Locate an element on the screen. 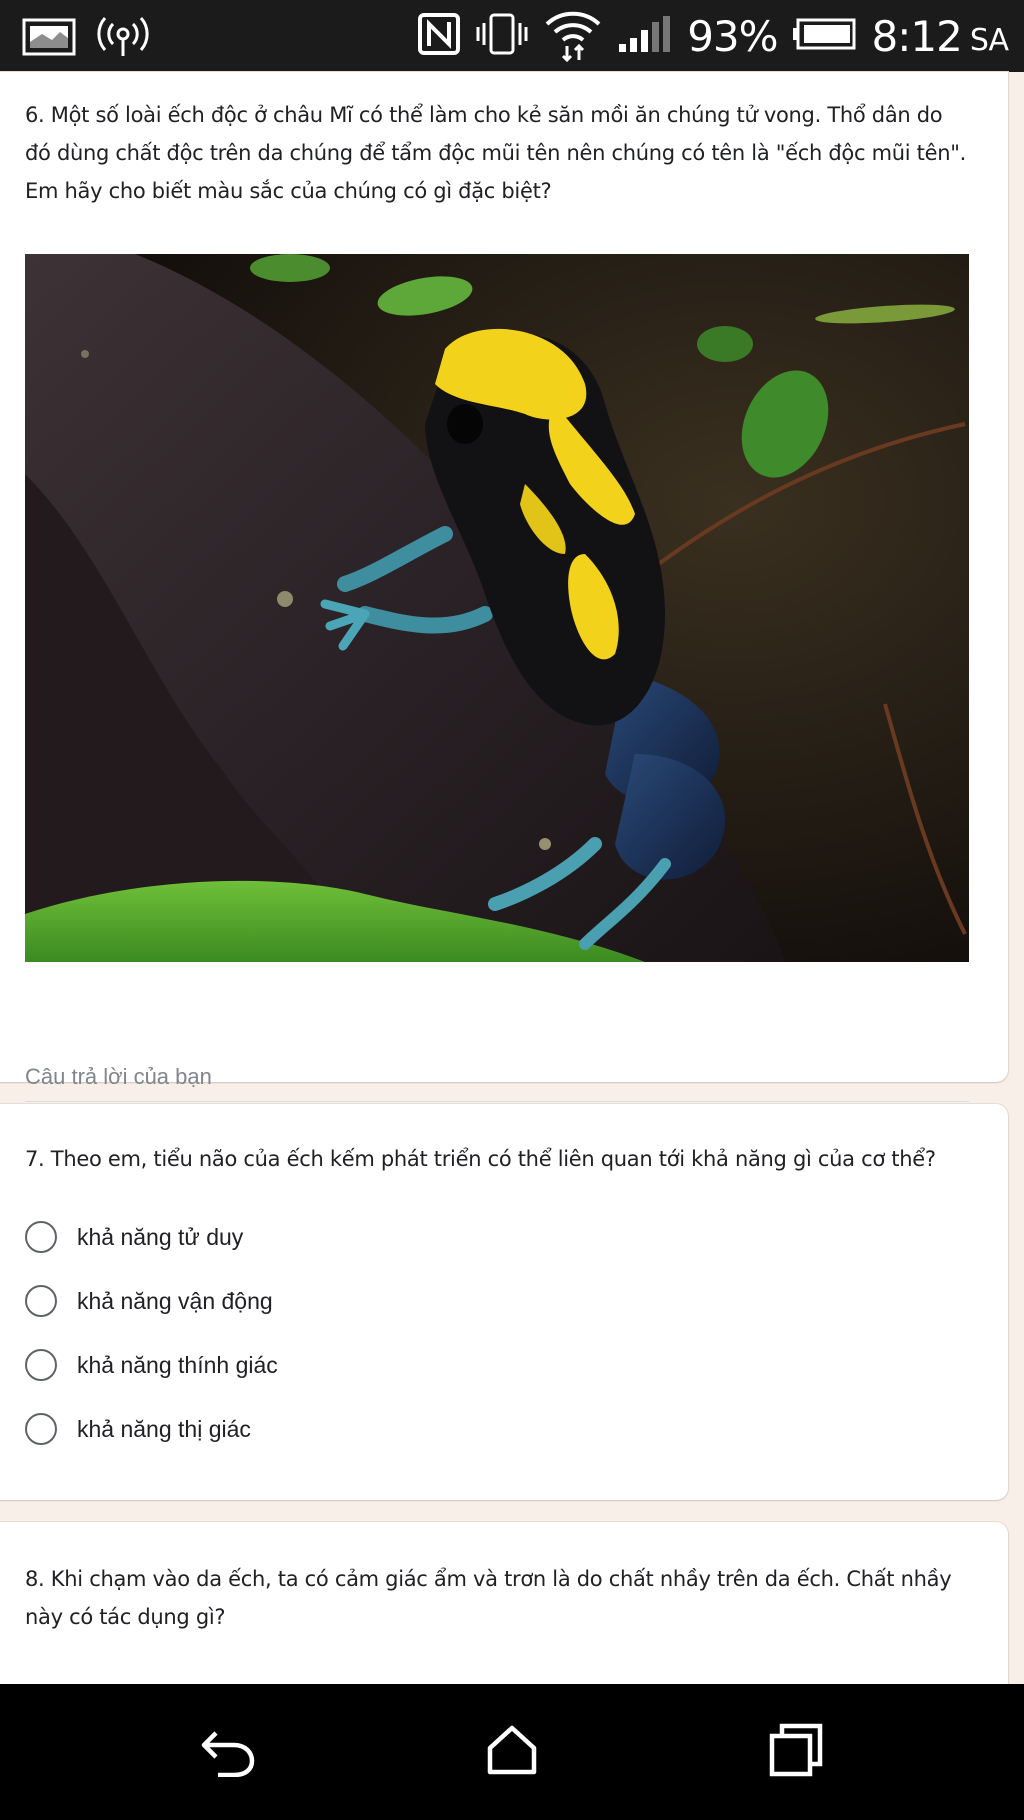  clock-am-pm: SA is located at coordinates (989, 40).